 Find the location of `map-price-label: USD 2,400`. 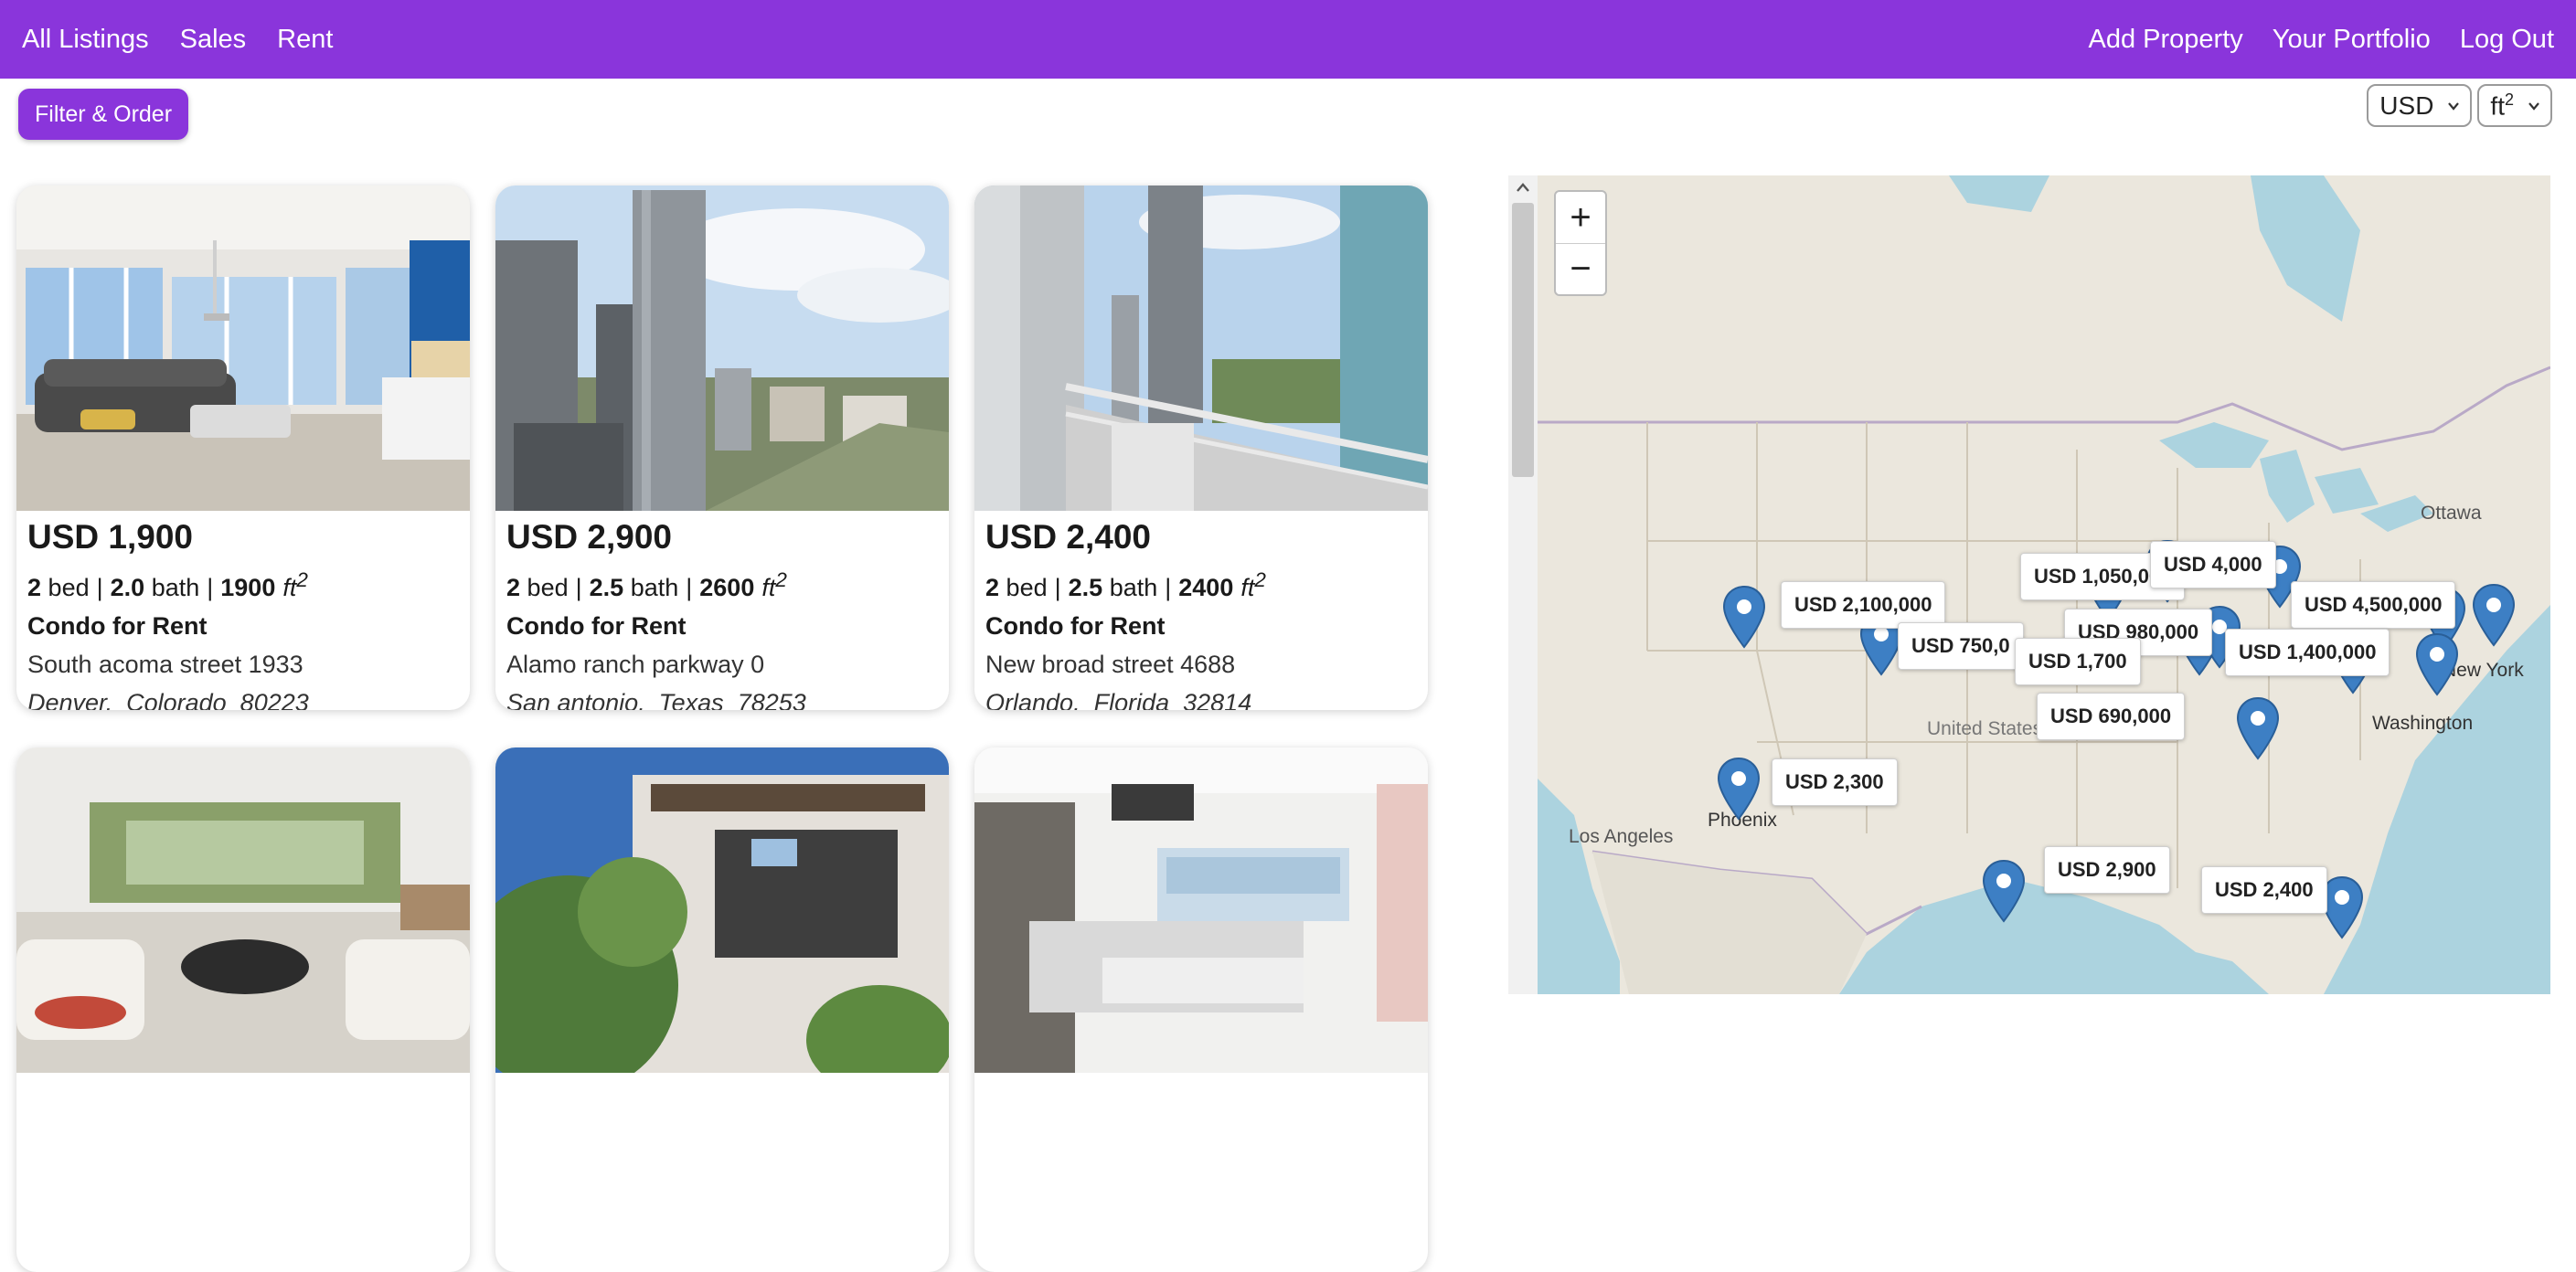

map-price-label: USD 2,400 is located at coordinates (2264, 890).